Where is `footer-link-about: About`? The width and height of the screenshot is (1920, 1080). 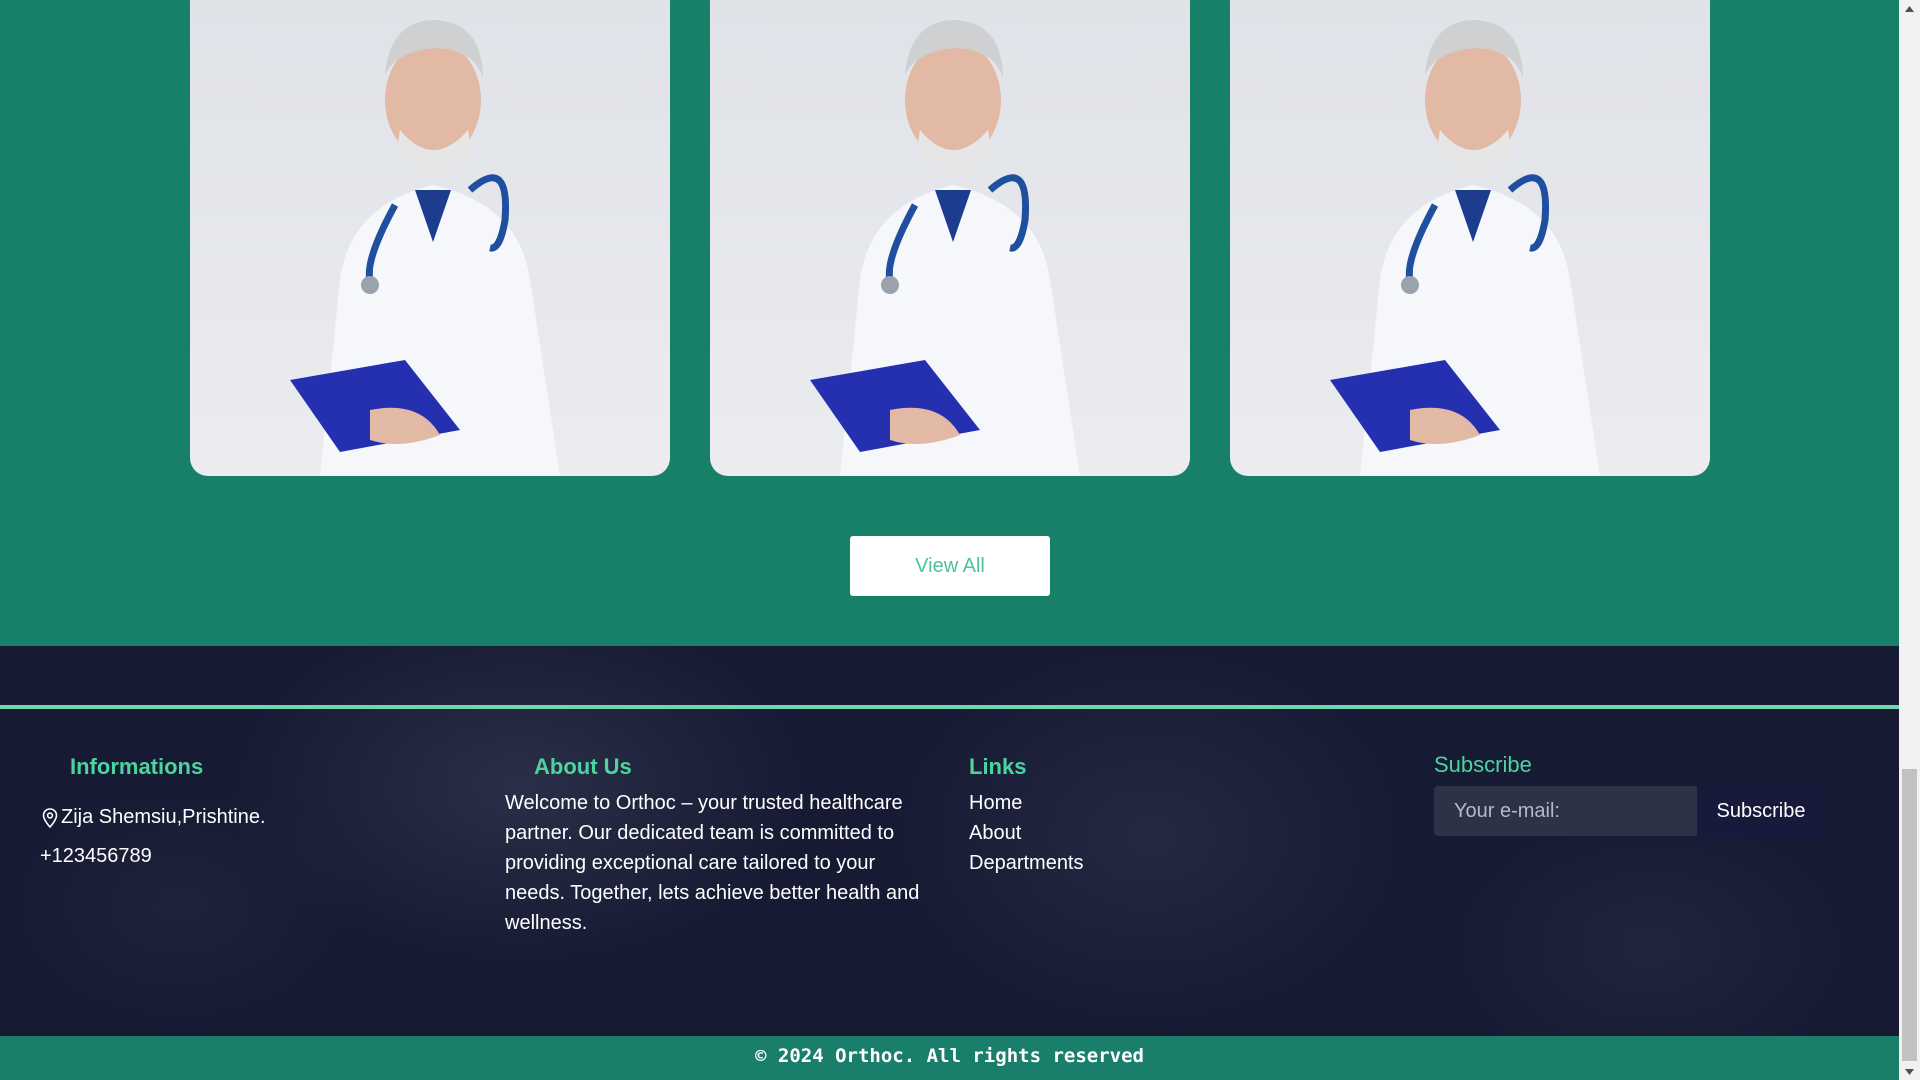
footer-link-about: About is located at coordinates (1026, 833).